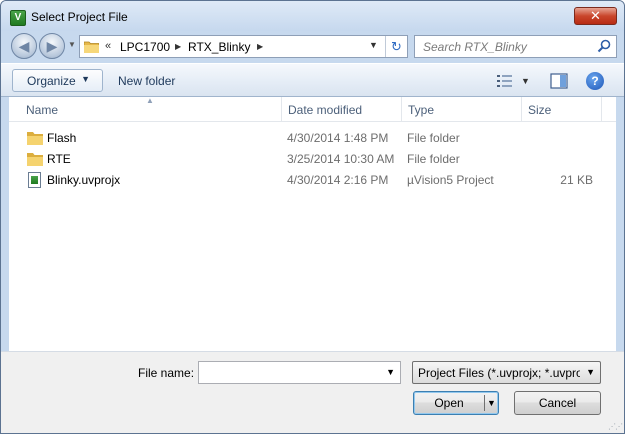 This screenshot has height=434, width=625. What do you see at coordinates (312, 80) in the screenshot?
I see `command-bar: Organize ▼ New folder ▼ ?` at bounding box center [312, 80].